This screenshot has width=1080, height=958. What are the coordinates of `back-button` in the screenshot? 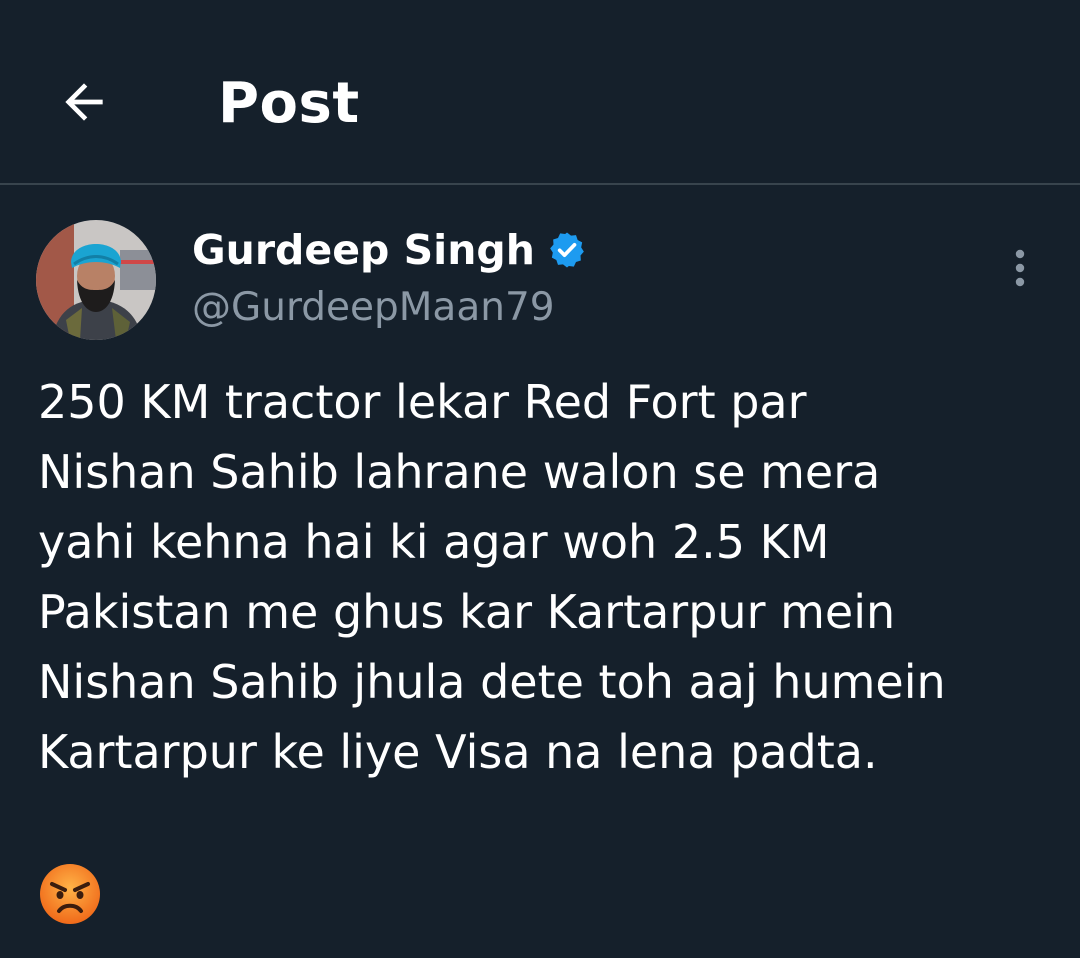 It's located at (84, 102).